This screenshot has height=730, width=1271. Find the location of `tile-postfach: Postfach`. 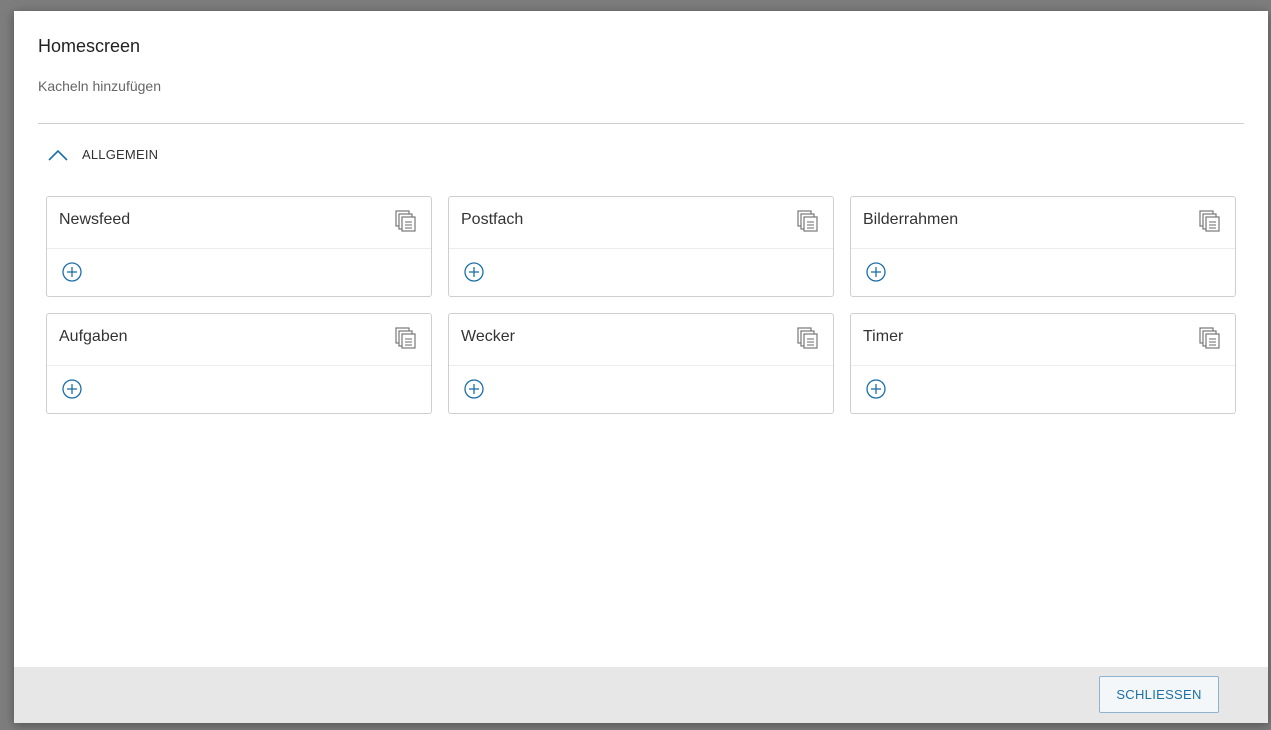

tile-postfach: Postfach is located at coordinates (641, 246).